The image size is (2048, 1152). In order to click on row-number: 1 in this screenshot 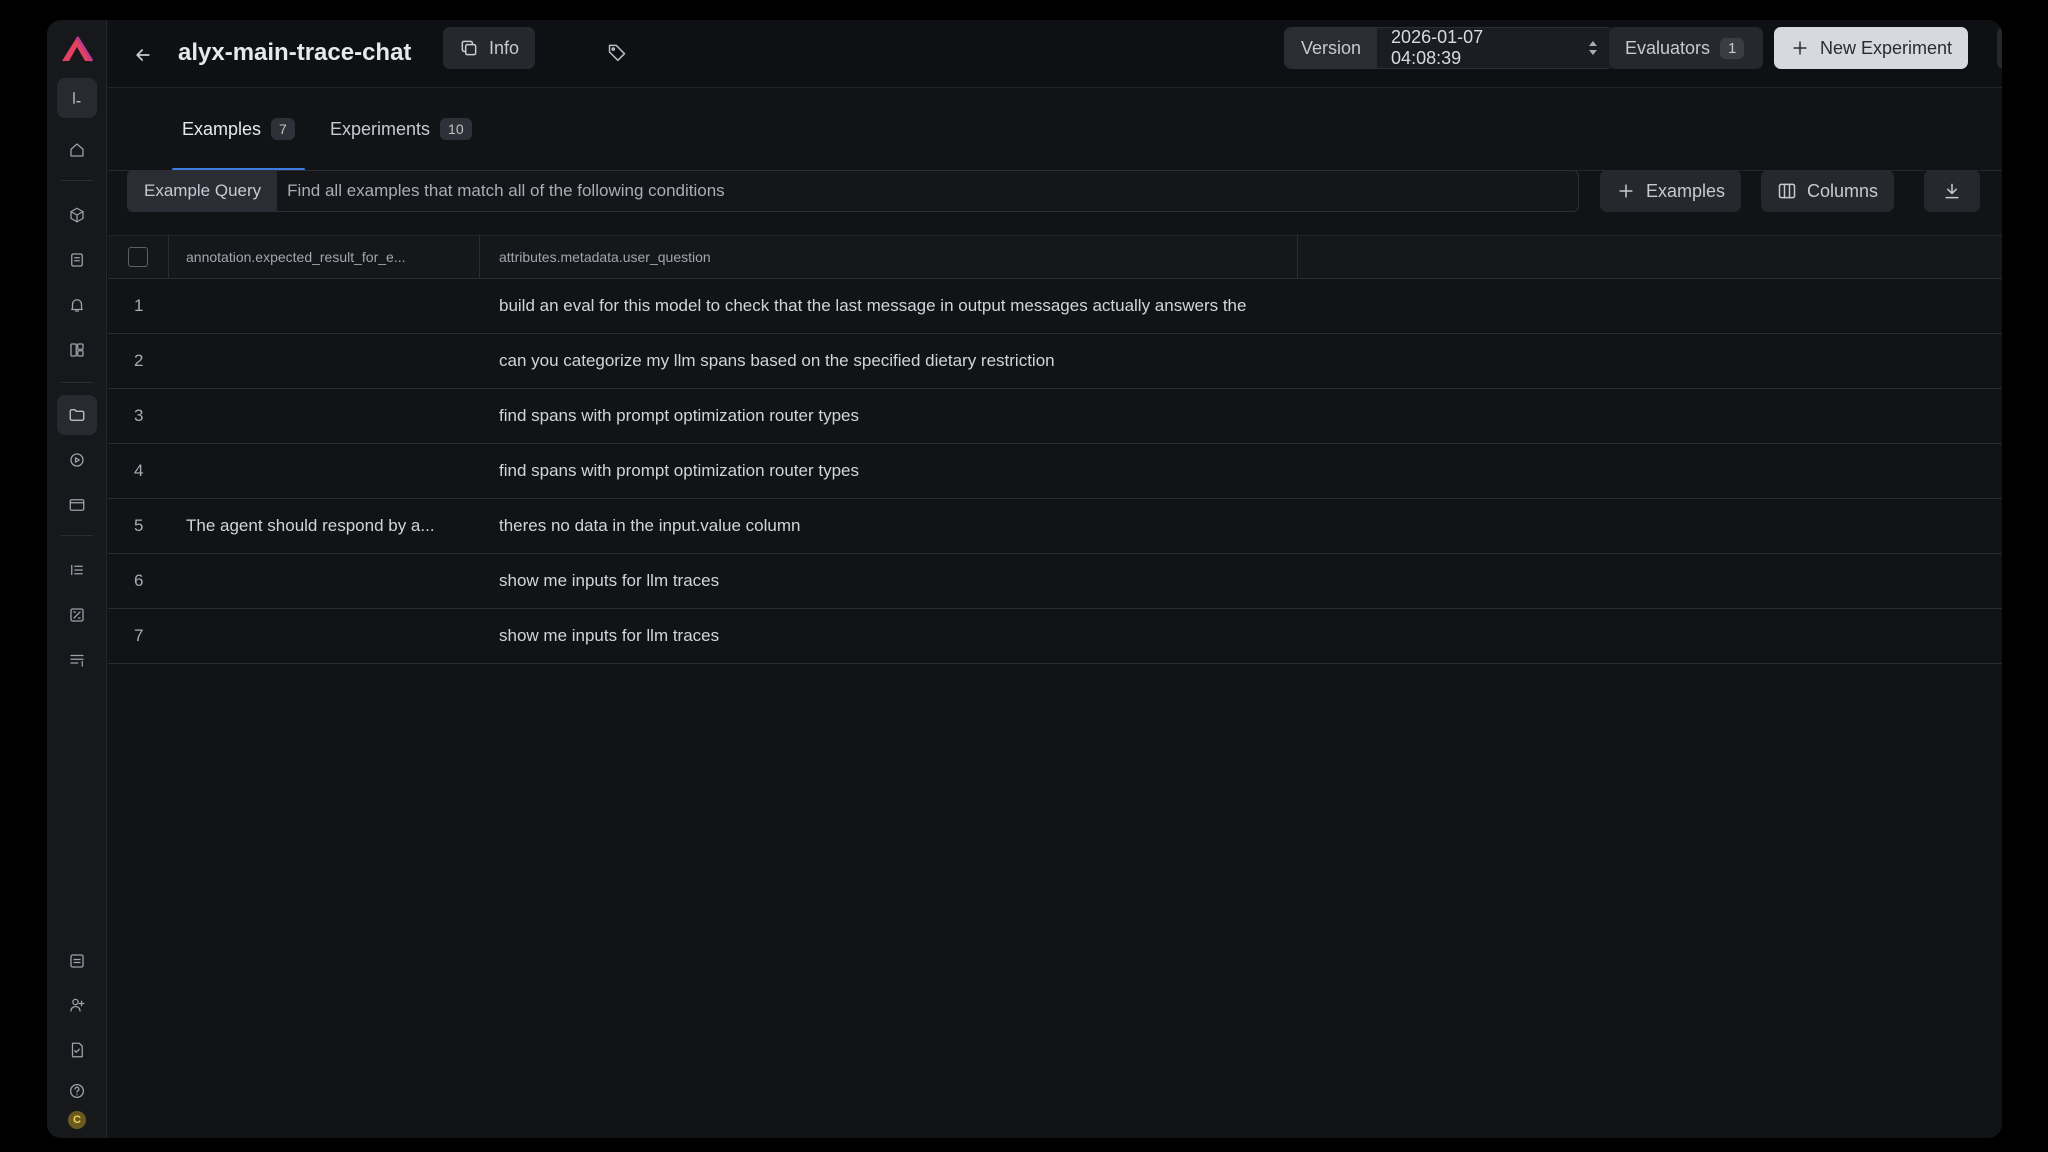, I will do `click(139, 305)`.